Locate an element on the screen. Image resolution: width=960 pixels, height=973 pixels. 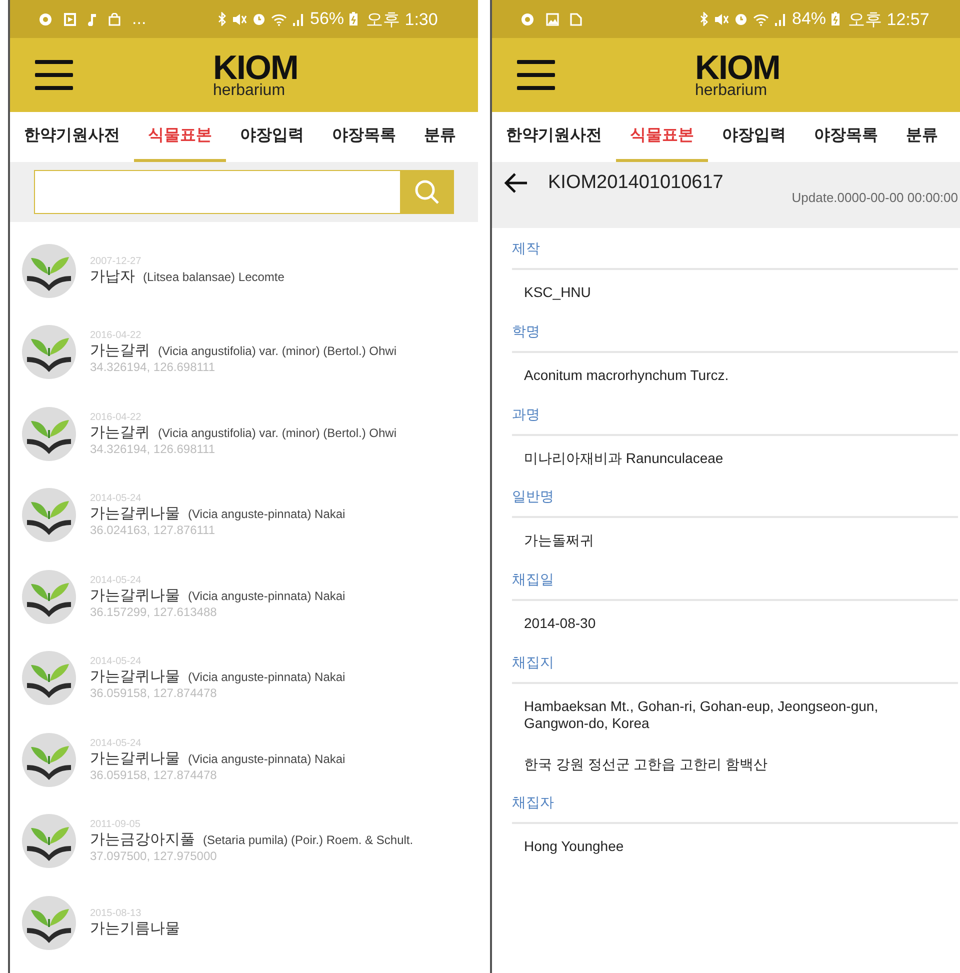
field-value: 2014-08-30 is located at coordinates (560, 624).